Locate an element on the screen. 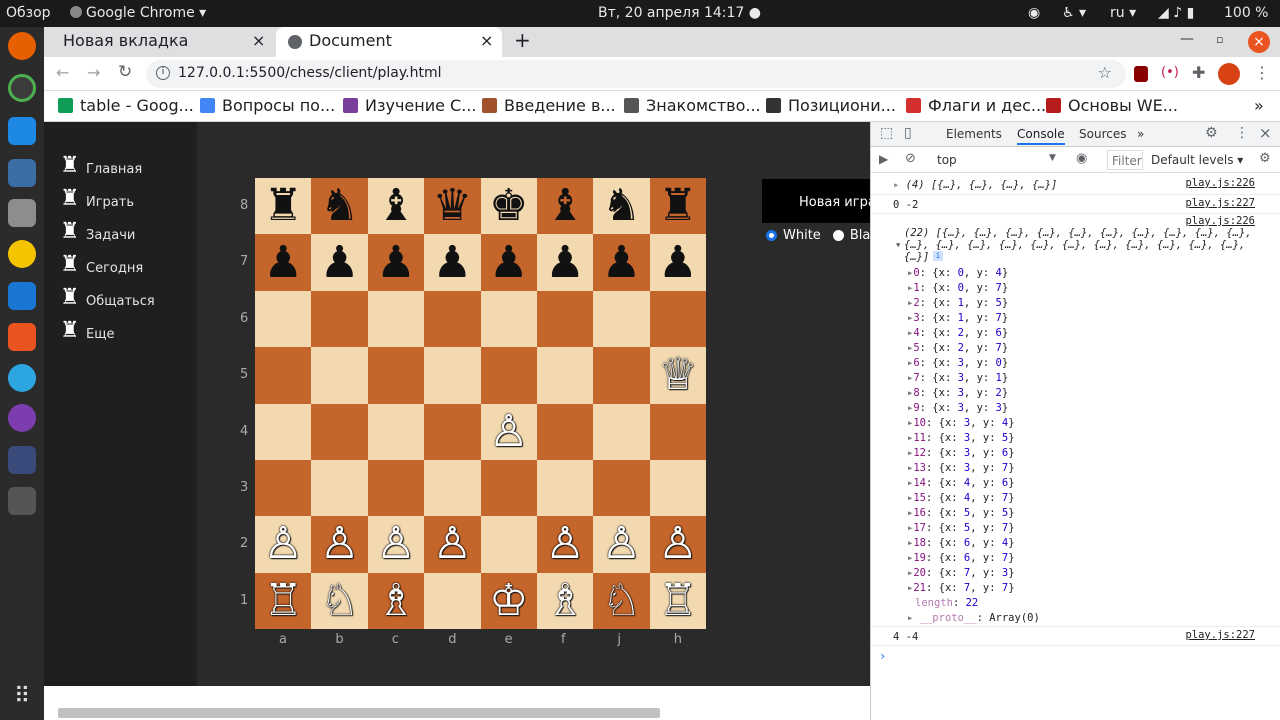 This screenshot has height=720, width=1280. console-message: ▸ (4) [{…}, {…}, {…}, {…}] is located at coordinates (975, 185).